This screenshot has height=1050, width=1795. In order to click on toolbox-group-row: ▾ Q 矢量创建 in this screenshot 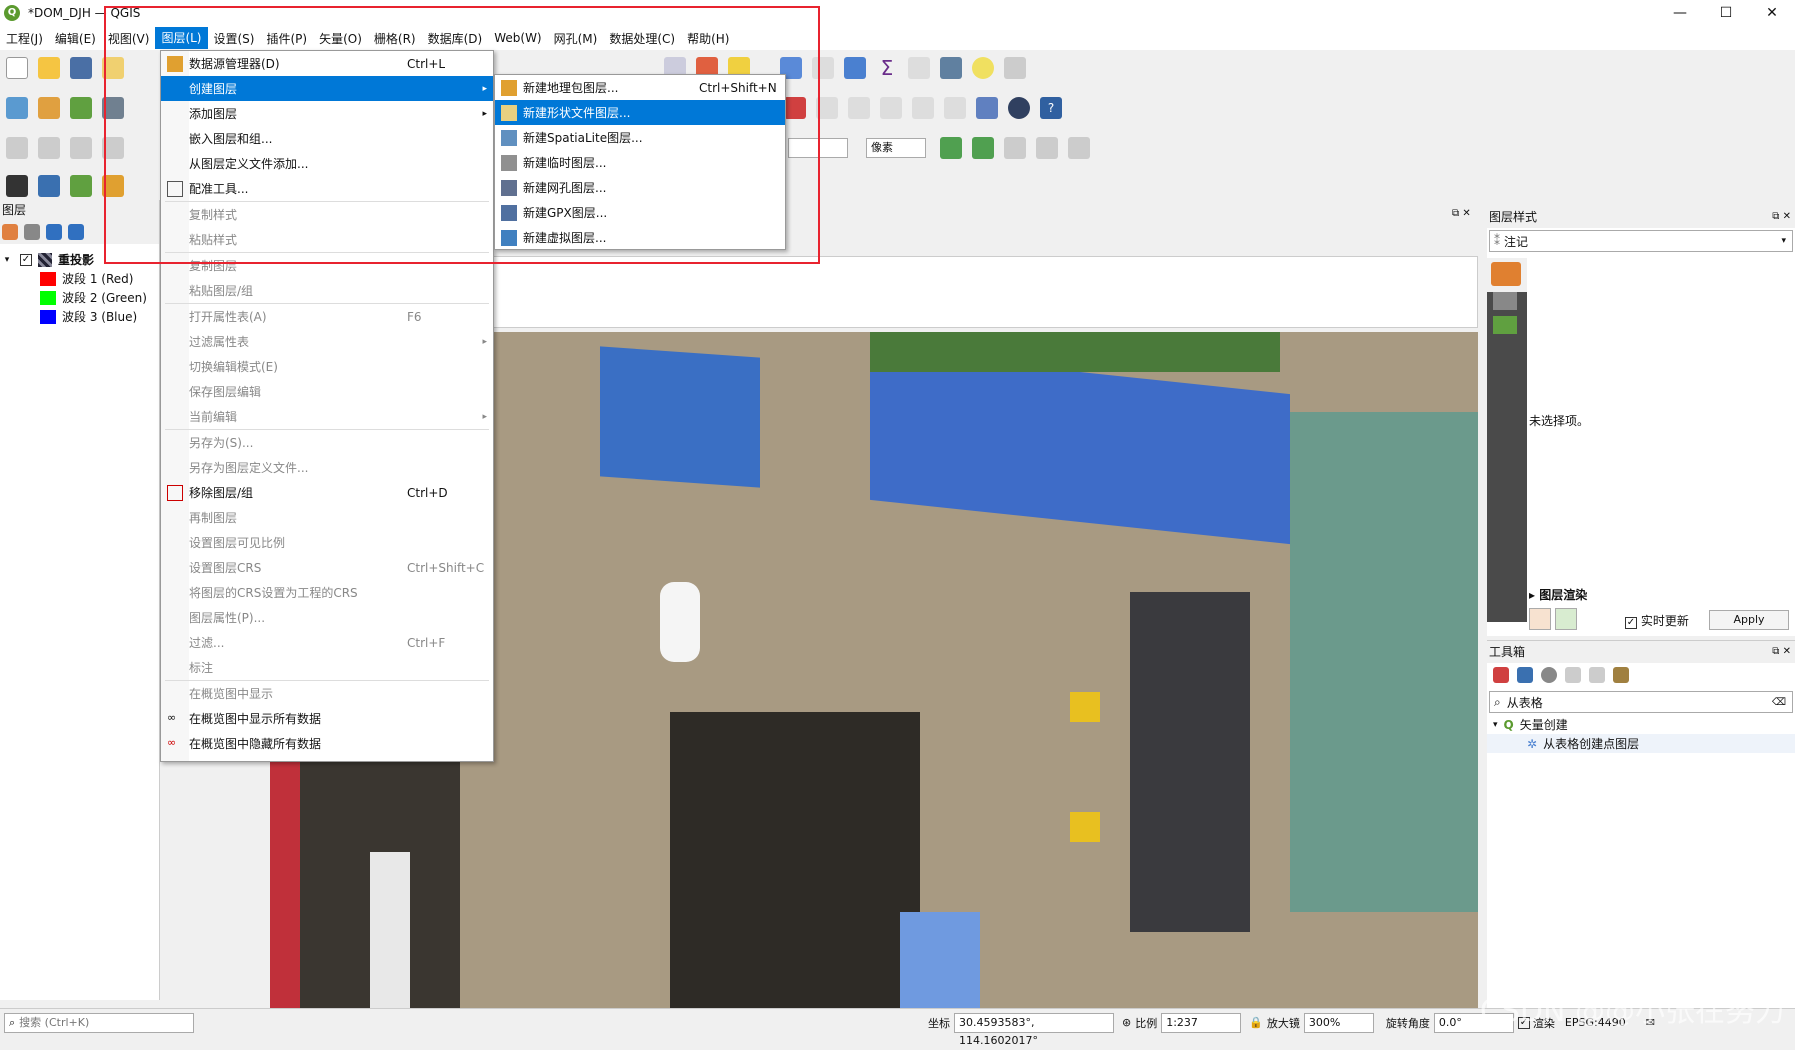, I will do `click(1641, 724)`.